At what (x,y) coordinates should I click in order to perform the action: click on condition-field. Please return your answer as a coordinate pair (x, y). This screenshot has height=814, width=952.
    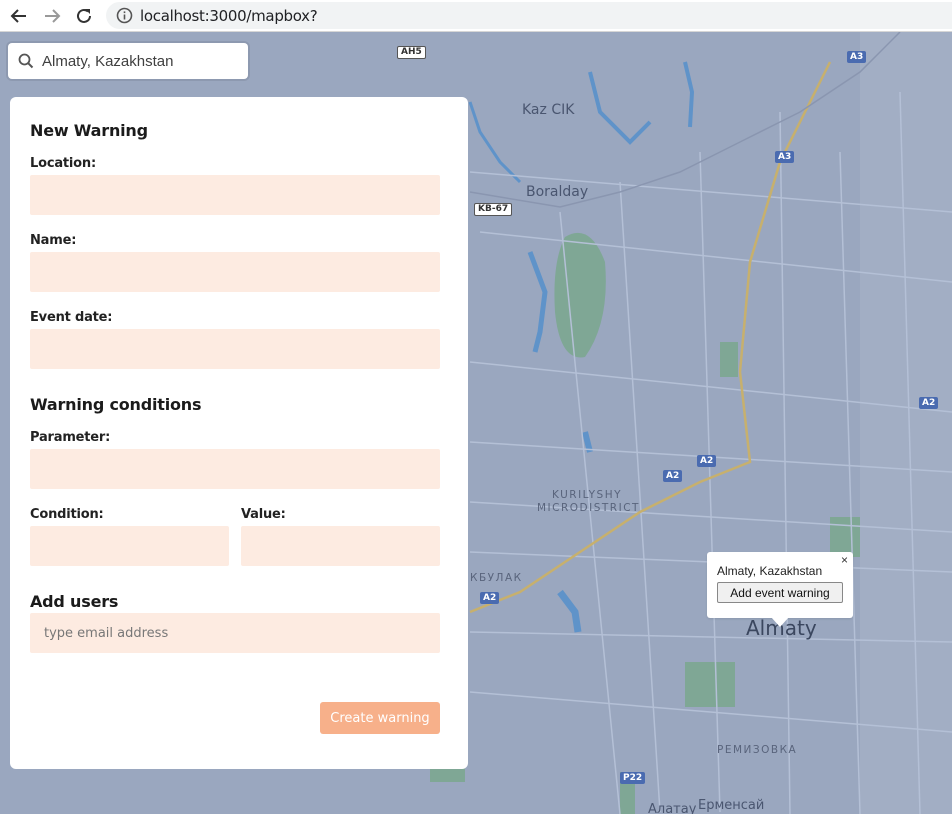
    Looking at the image, I should click on (129, 546).